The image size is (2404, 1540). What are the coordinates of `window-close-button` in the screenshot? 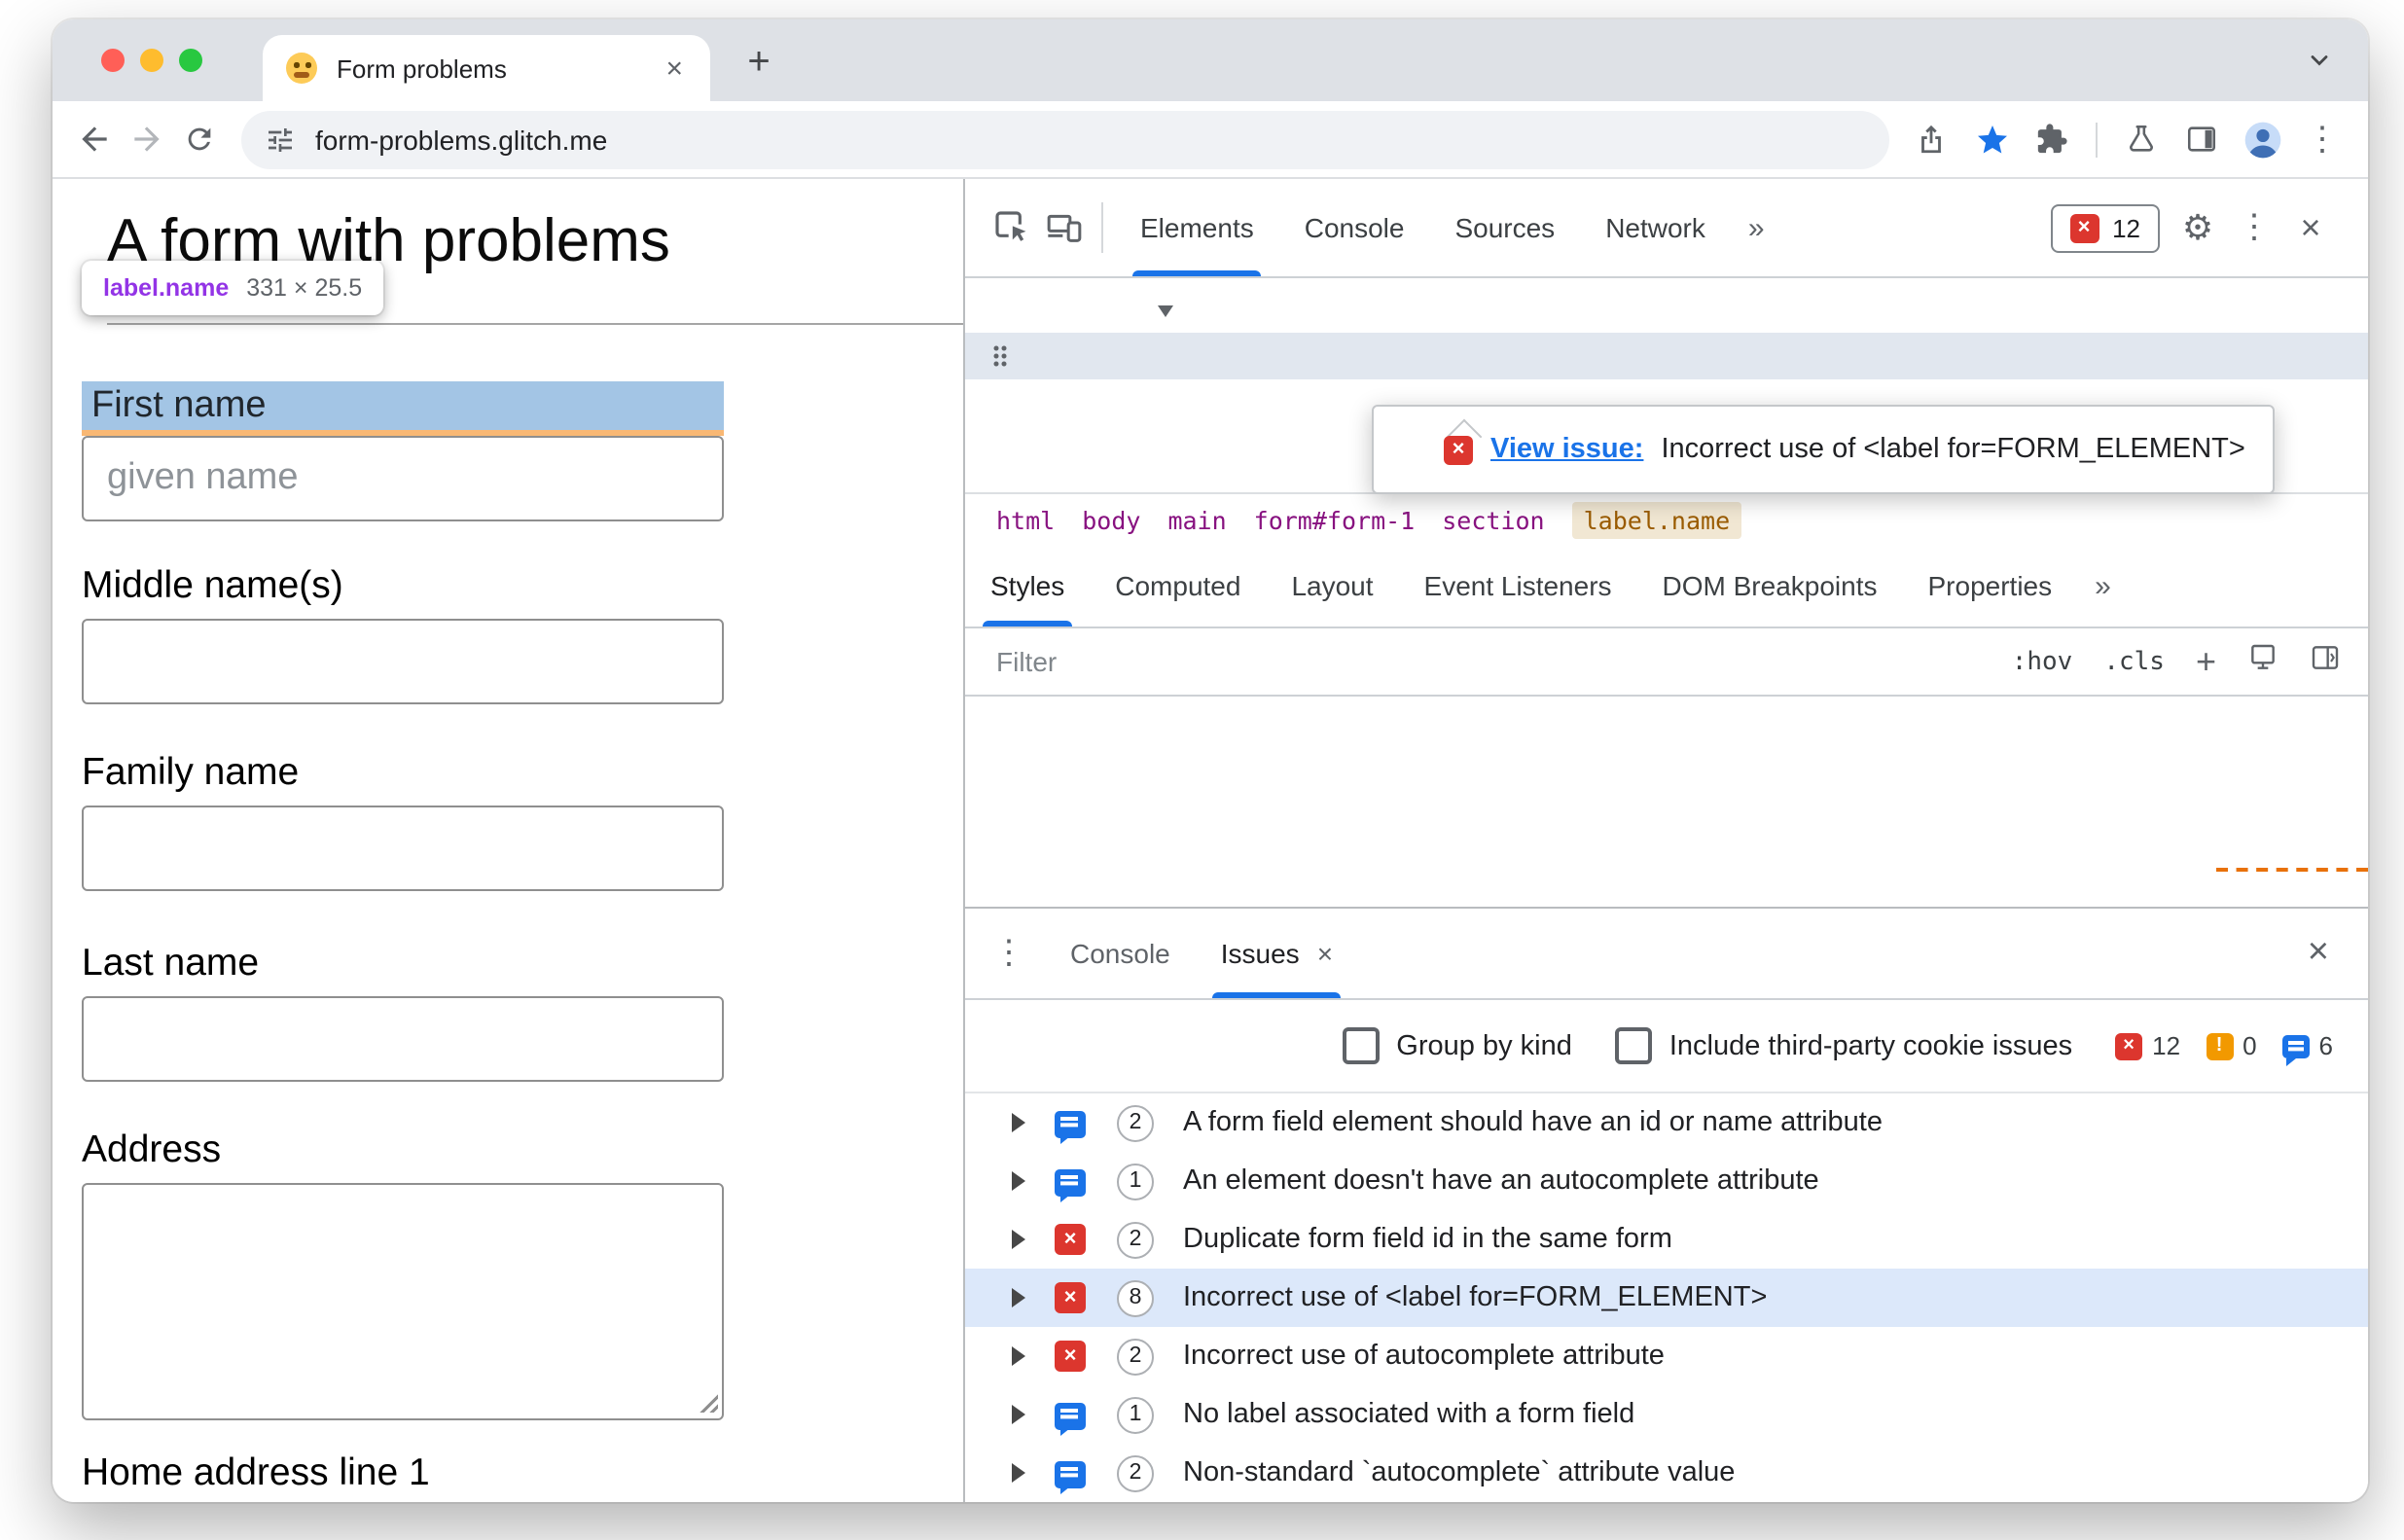 It's located at (113, 60).